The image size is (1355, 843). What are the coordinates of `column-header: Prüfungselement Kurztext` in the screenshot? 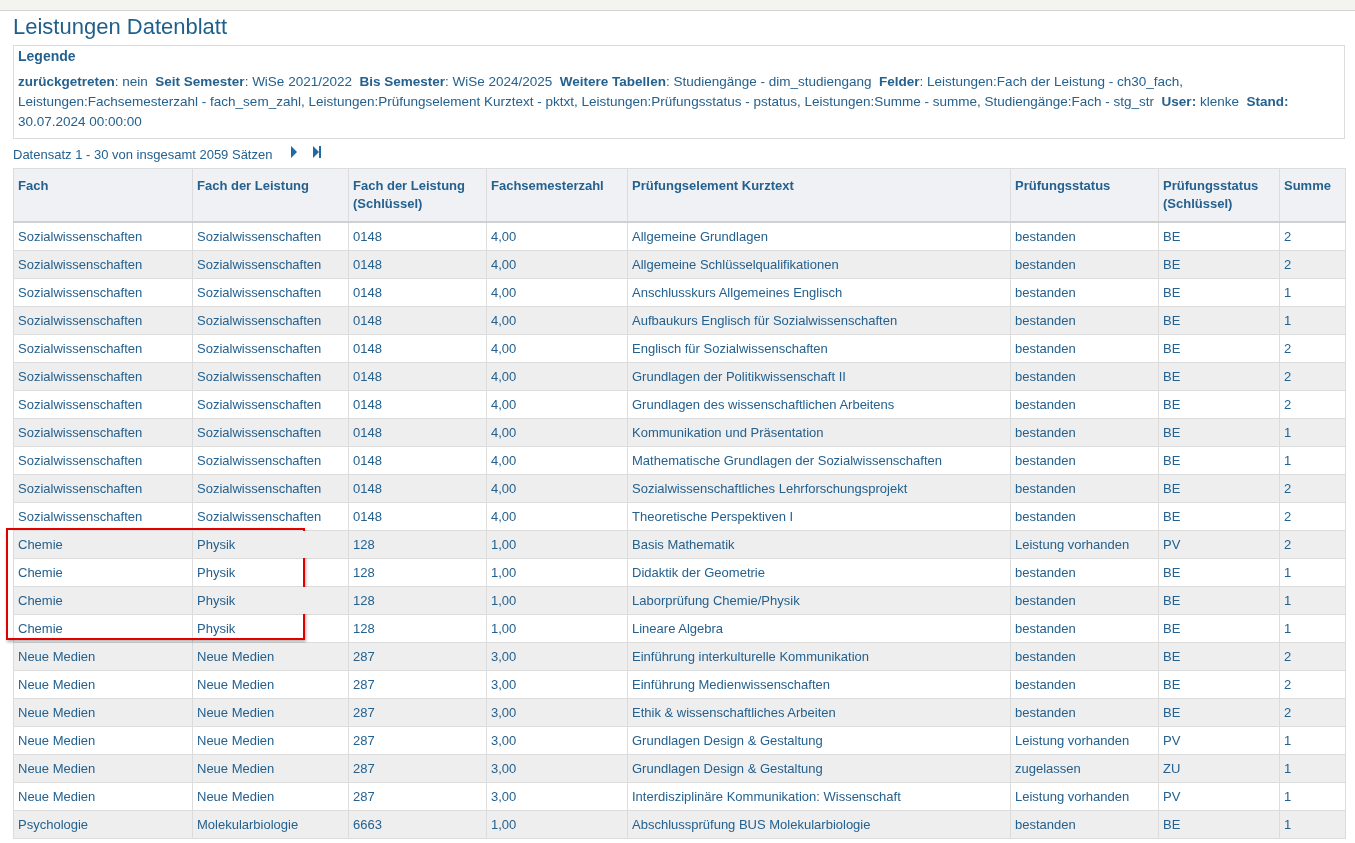 It's located at (819, 195).